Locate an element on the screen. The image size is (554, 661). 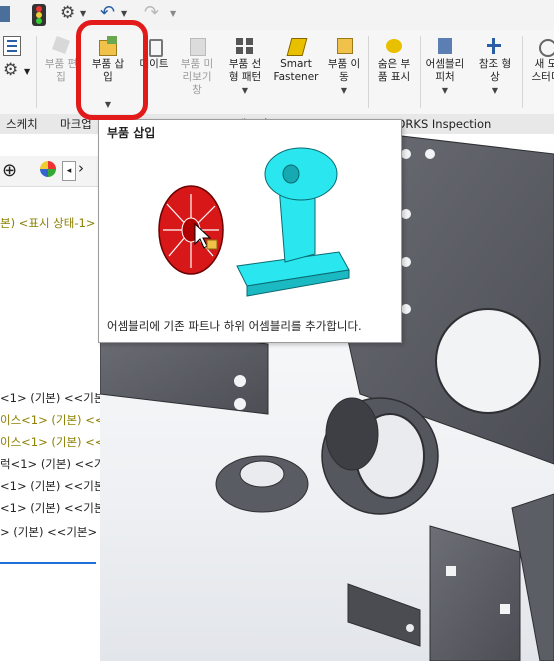
redo-icon: ↷ is located at coordinates (152, 12).